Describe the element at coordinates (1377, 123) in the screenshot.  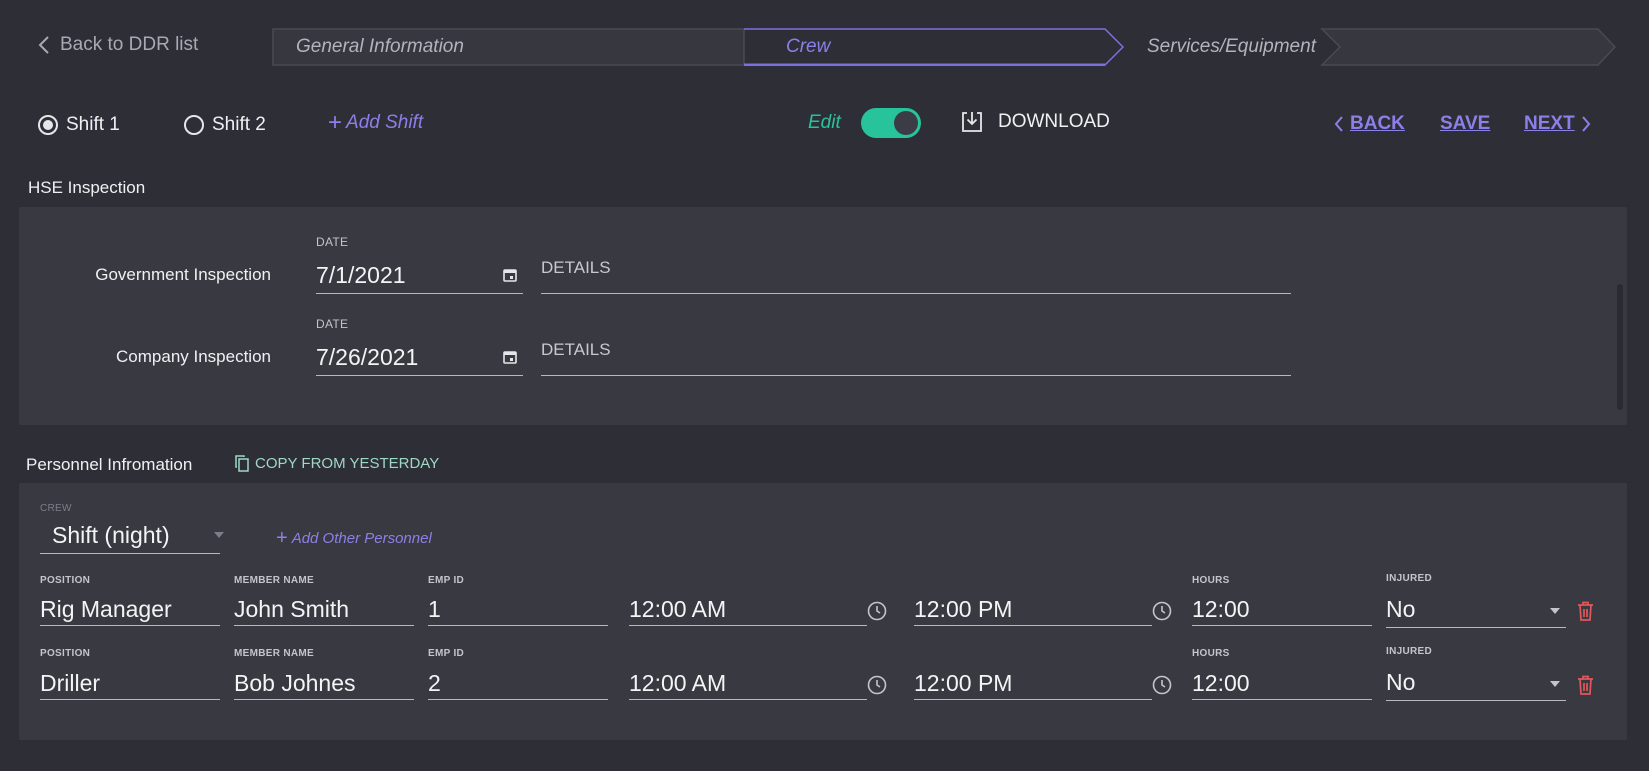
I see `back-label: BACK` at that location.